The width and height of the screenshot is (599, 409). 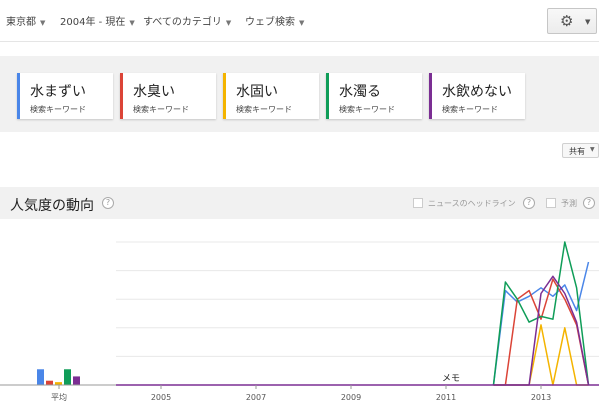 I want to click on interest-over-time-header: 人気度の動向 ? ニュースのヘッドライン ? 予測 ?, so click(x=299, y=203).